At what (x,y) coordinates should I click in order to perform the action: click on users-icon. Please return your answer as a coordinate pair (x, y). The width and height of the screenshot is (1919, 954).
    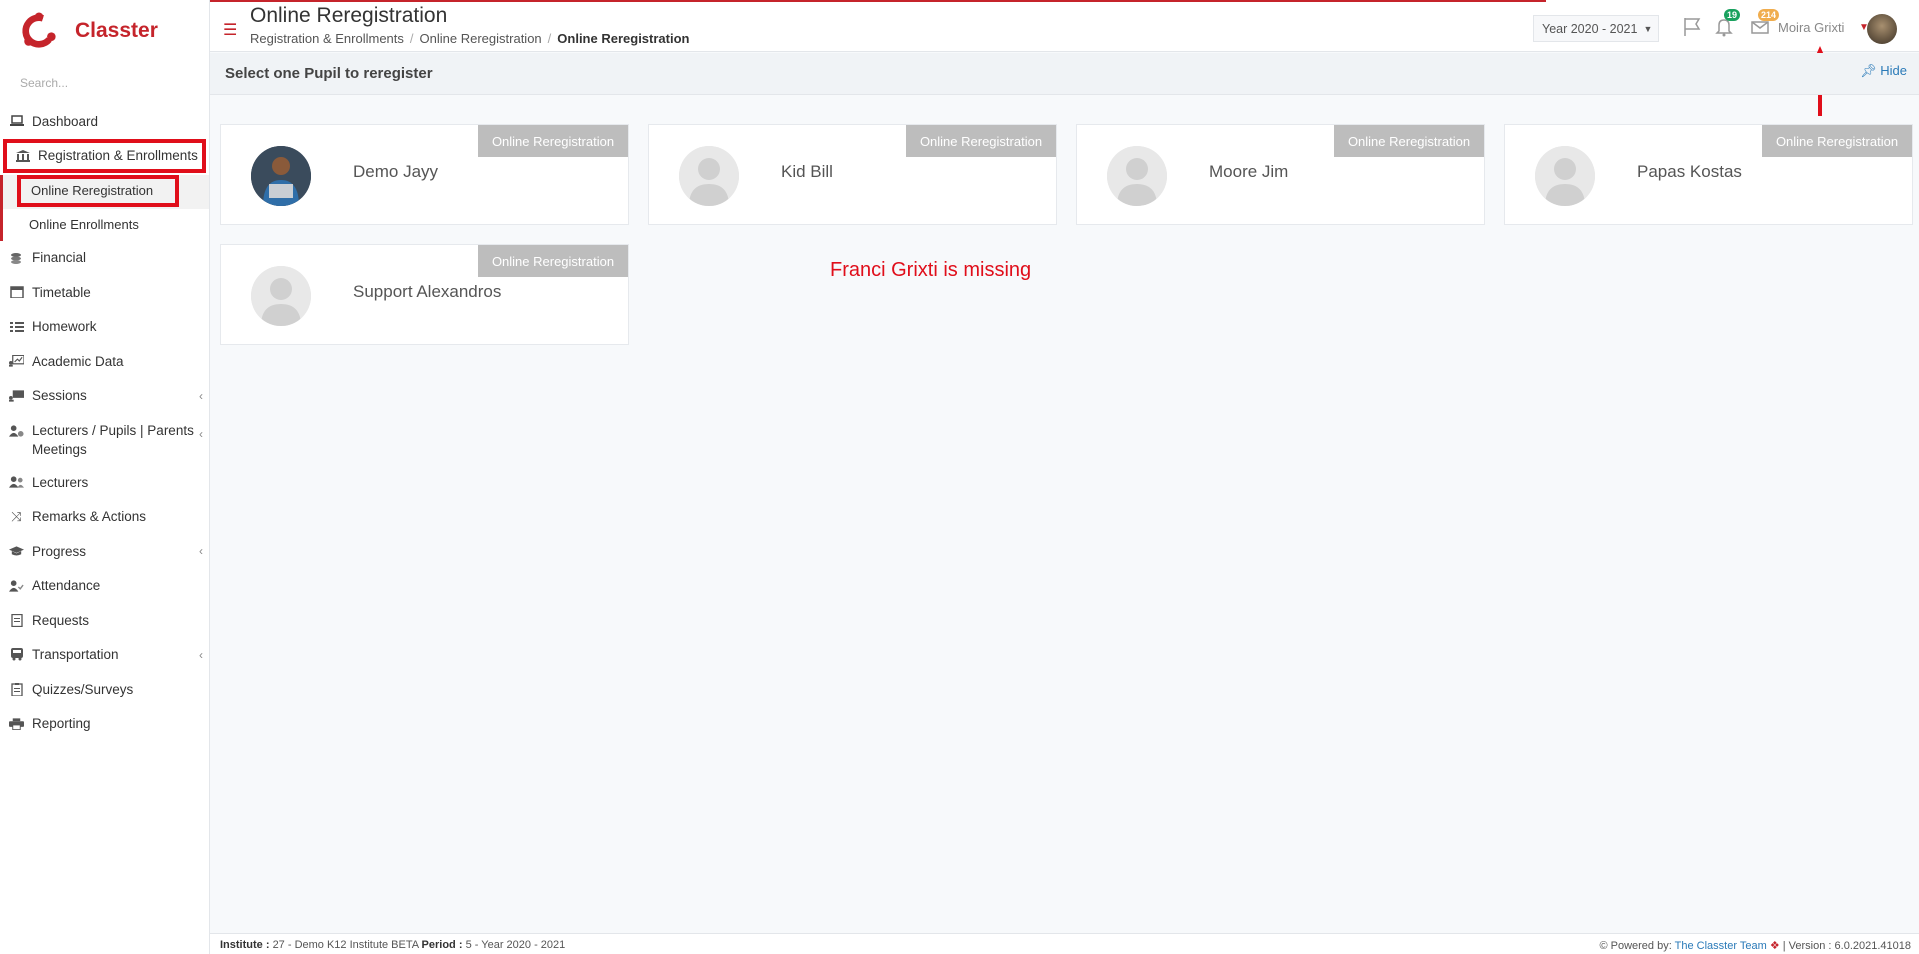
    Looking at the image, I should click on (16, 482).